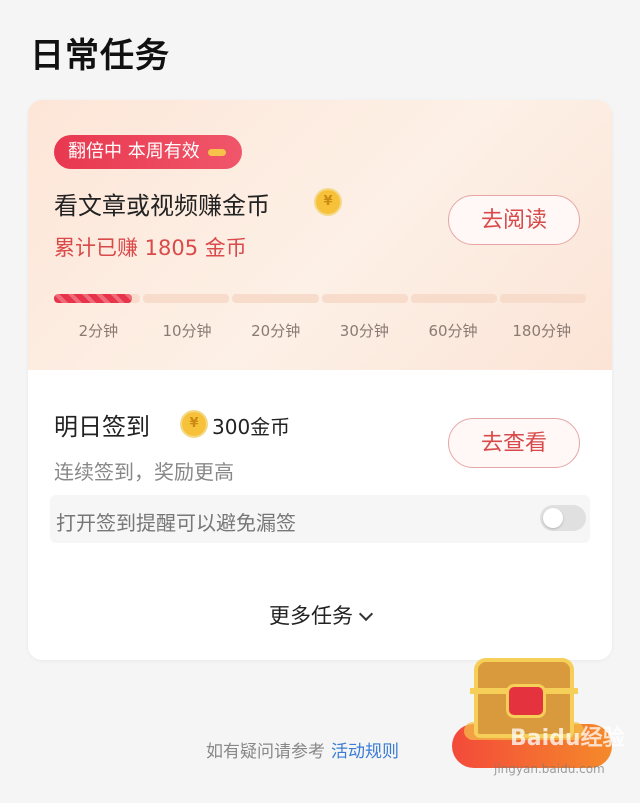  I want to click on coin-mini-icon, so click(216, 152).